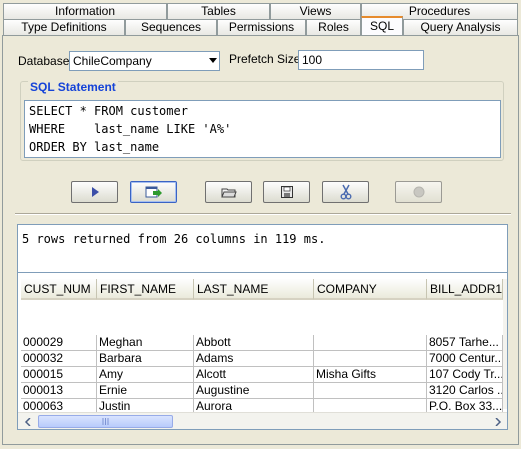 This screenshot has height=449, width=521. I want to click on tab-information: Information, so click(85, 11).